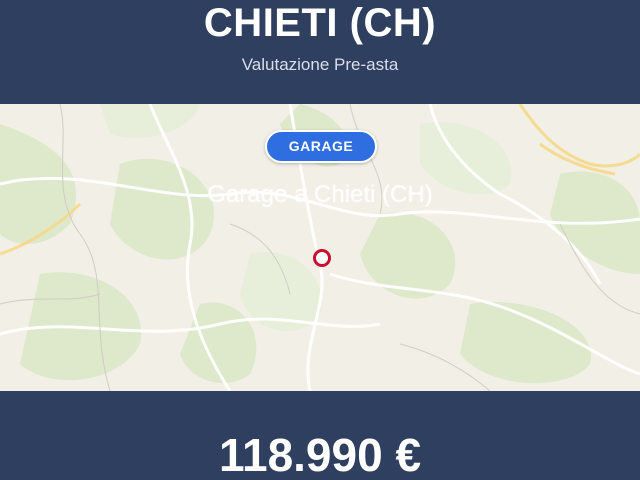 This screenshot has height=480, width=640. Describe the element at coordinates (321, 146) in the screenshot. I see `category-badge: GARAGE` at that location.